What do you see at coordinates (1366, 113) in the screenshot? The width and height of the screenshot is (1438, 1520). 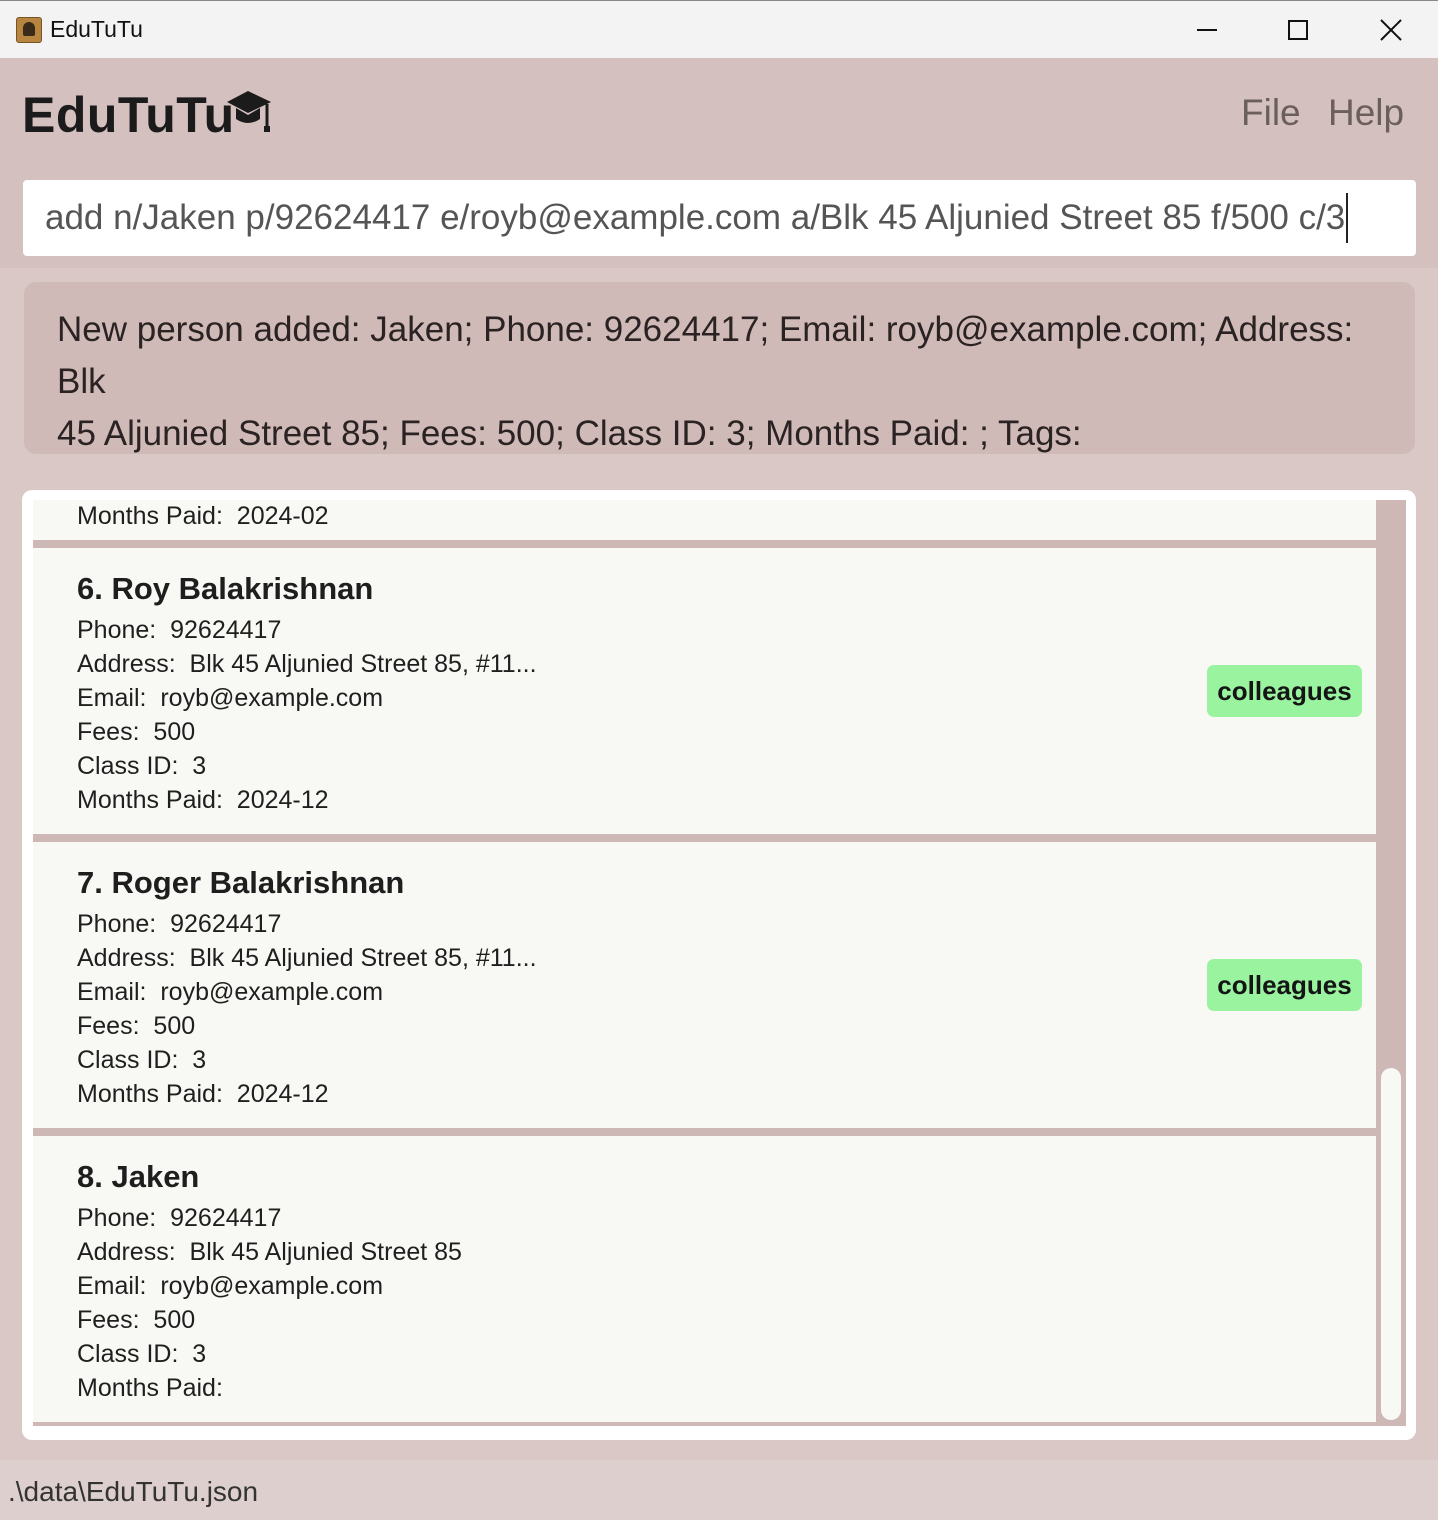 I see `menu-help: Help` at bounding box center [1366, 113].